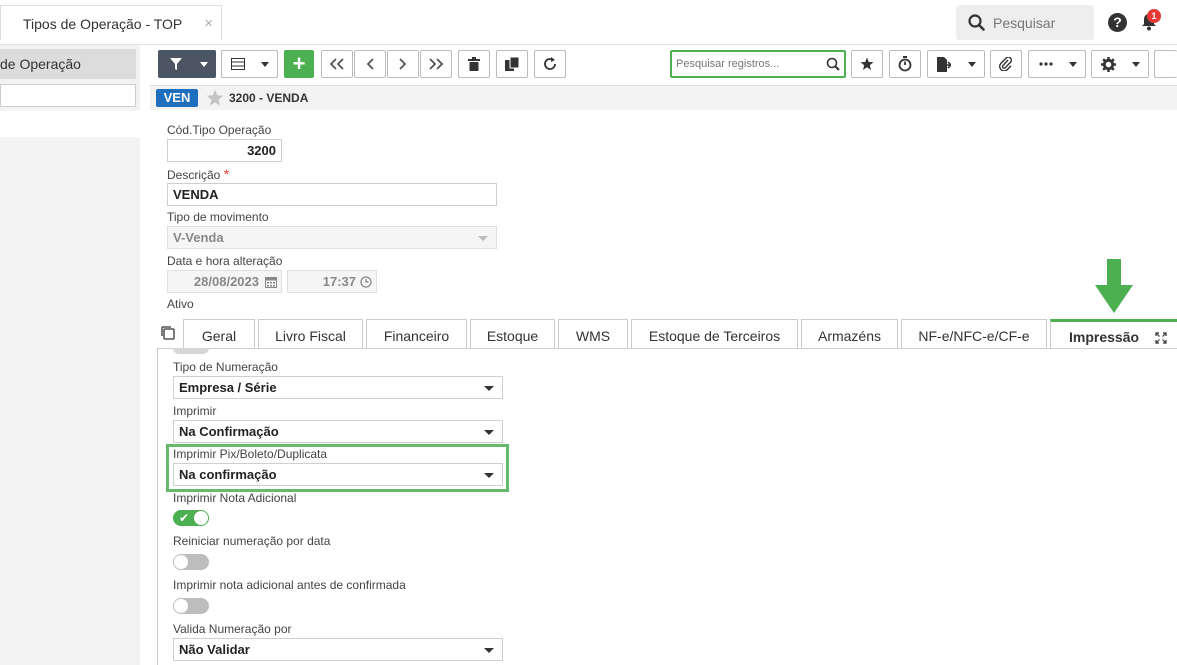  I want to click on duplicate-button, so click(512, 64).